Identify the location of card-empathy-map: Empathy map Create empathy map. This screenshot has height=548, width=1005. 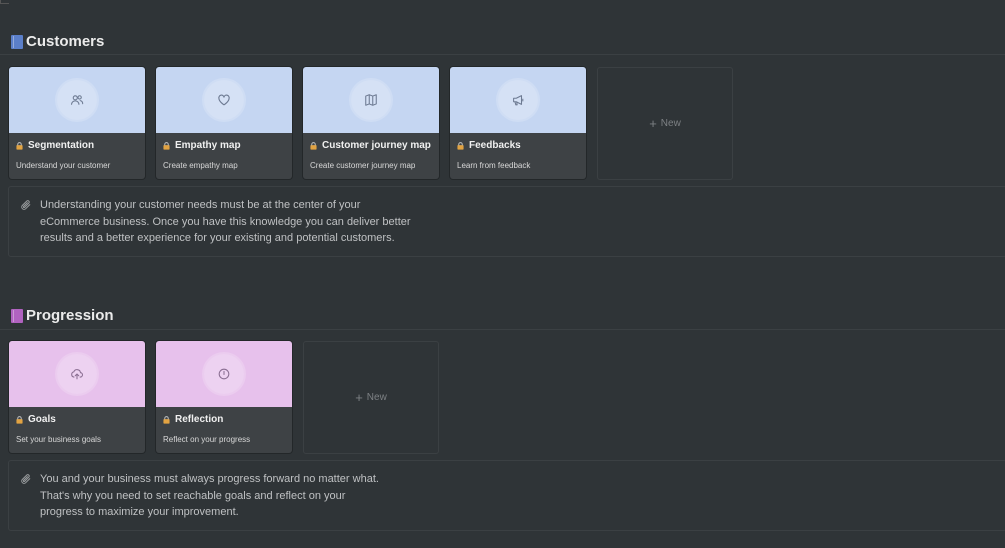
(224, 123).